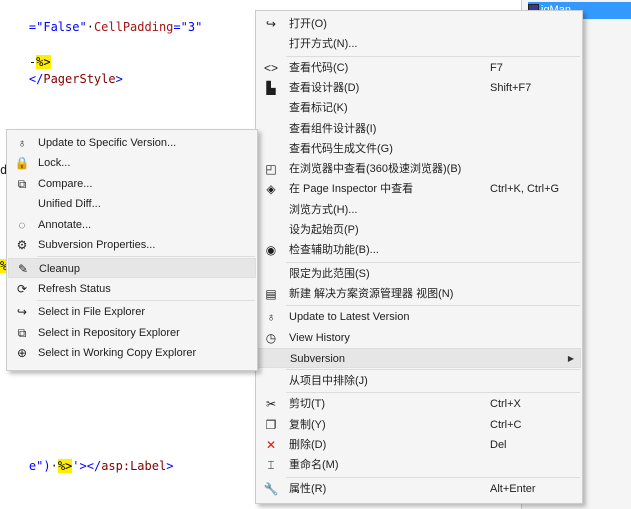 This screenshot has width=631, height=509. What do you see at coordinates (308, 488) in the screenshot?
I see `menu-item-label: 属性(R)` at bounding box center [308, 488].